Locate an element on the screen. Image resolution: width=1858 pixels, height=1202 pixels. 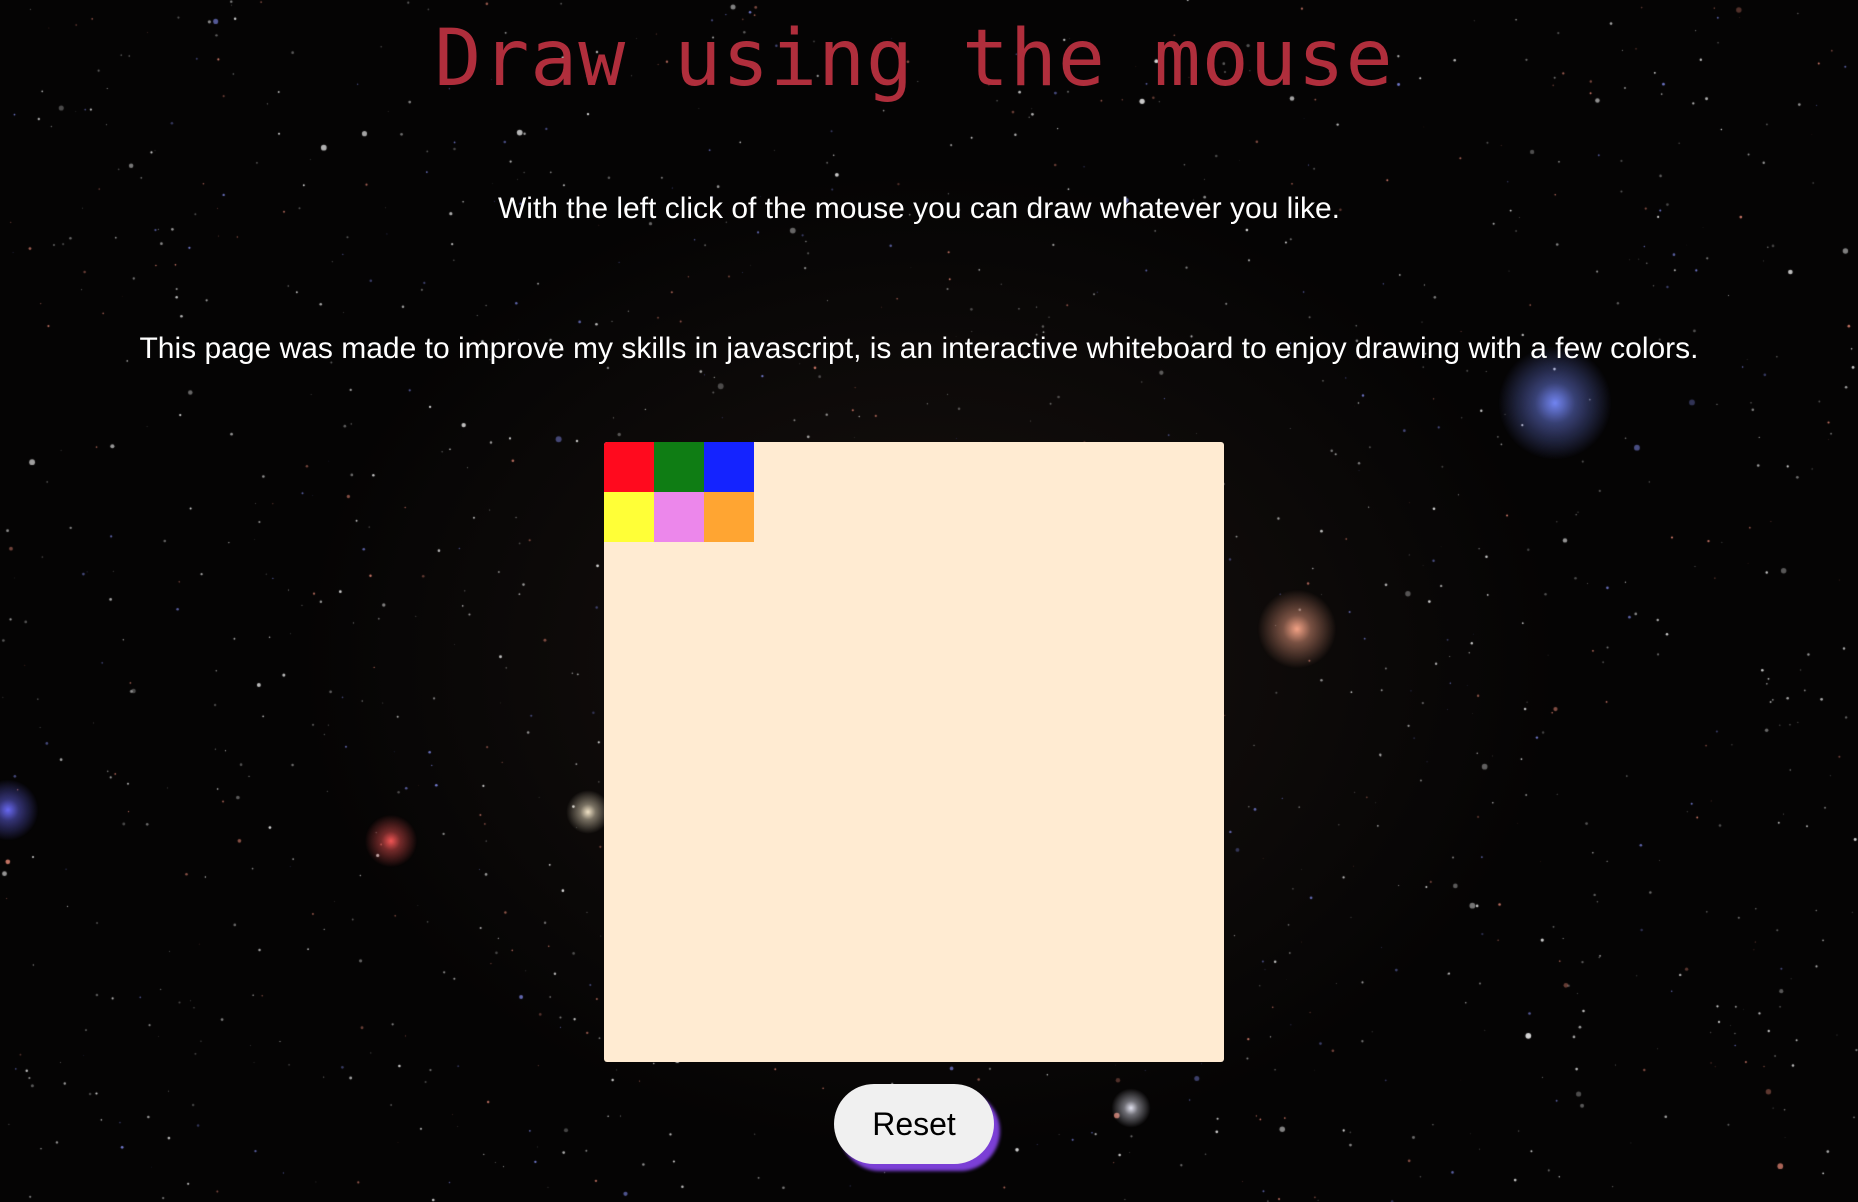
color-swatch-orange is located at coordinates (729, 517).